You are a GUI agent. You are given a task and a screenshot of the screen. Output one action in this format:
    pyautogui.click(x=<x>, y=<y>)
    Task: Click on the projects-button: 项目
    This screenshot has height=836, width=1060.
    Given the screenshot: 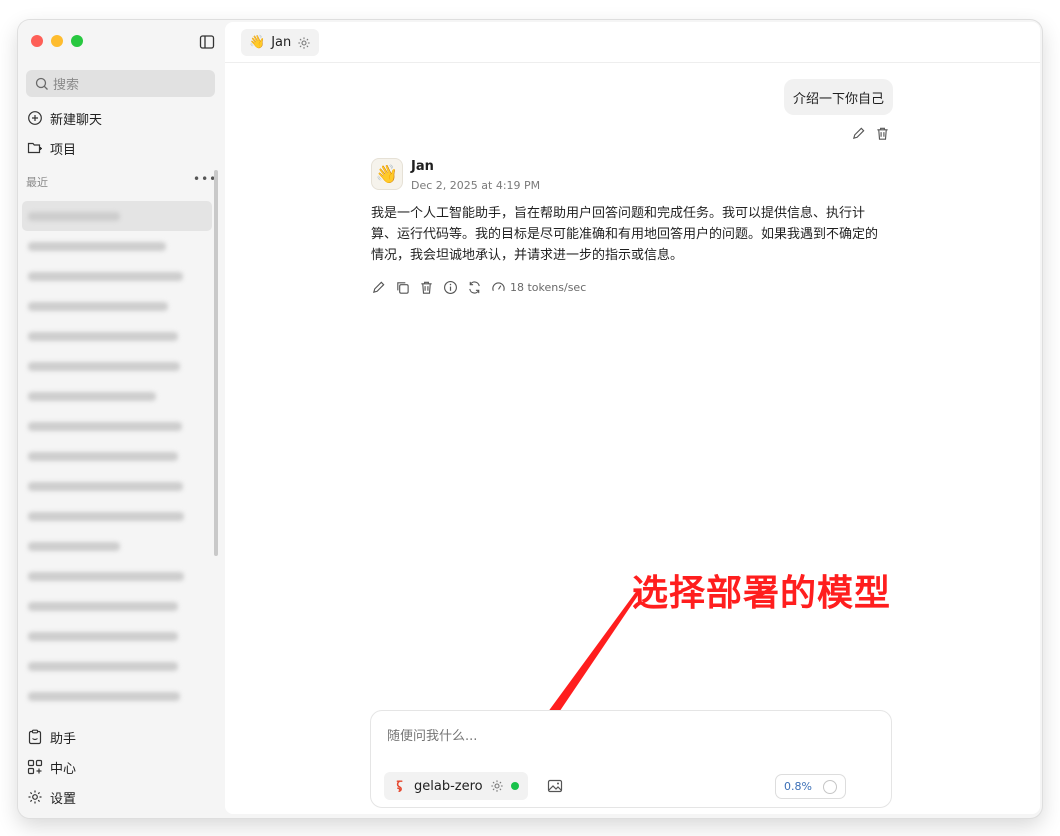 What is the action you would take?
    pyautogui.click(x=51, y=148)
    